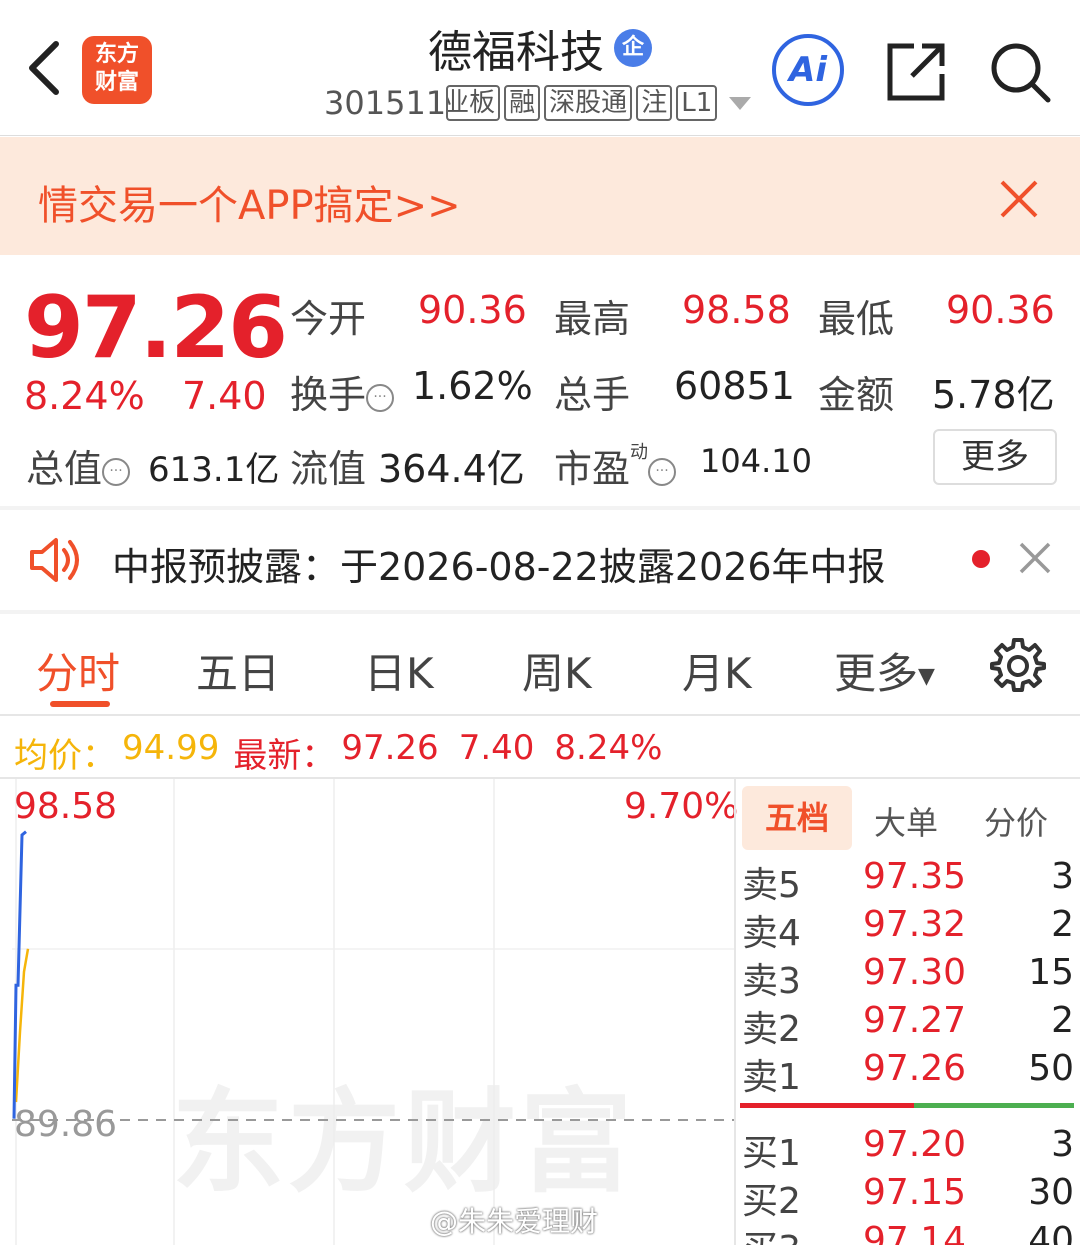 The image size is (1080, 1245). Describe the element at coordinates (80, 704) in the screenshot. I see `tab-active-indicator` at that location.